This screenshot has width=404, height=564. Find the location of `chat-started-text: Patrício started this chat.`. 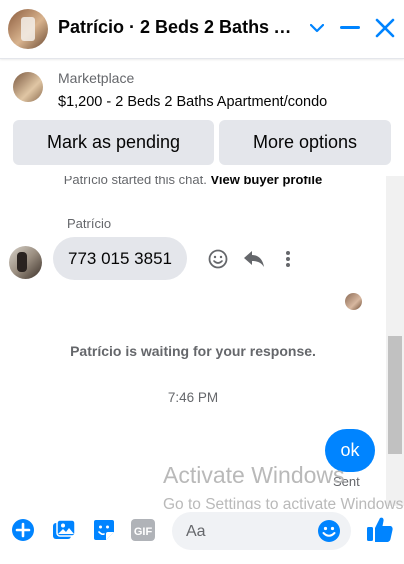

chat-started-text: Patrício started this chat. is located at coordinates (135, 181).